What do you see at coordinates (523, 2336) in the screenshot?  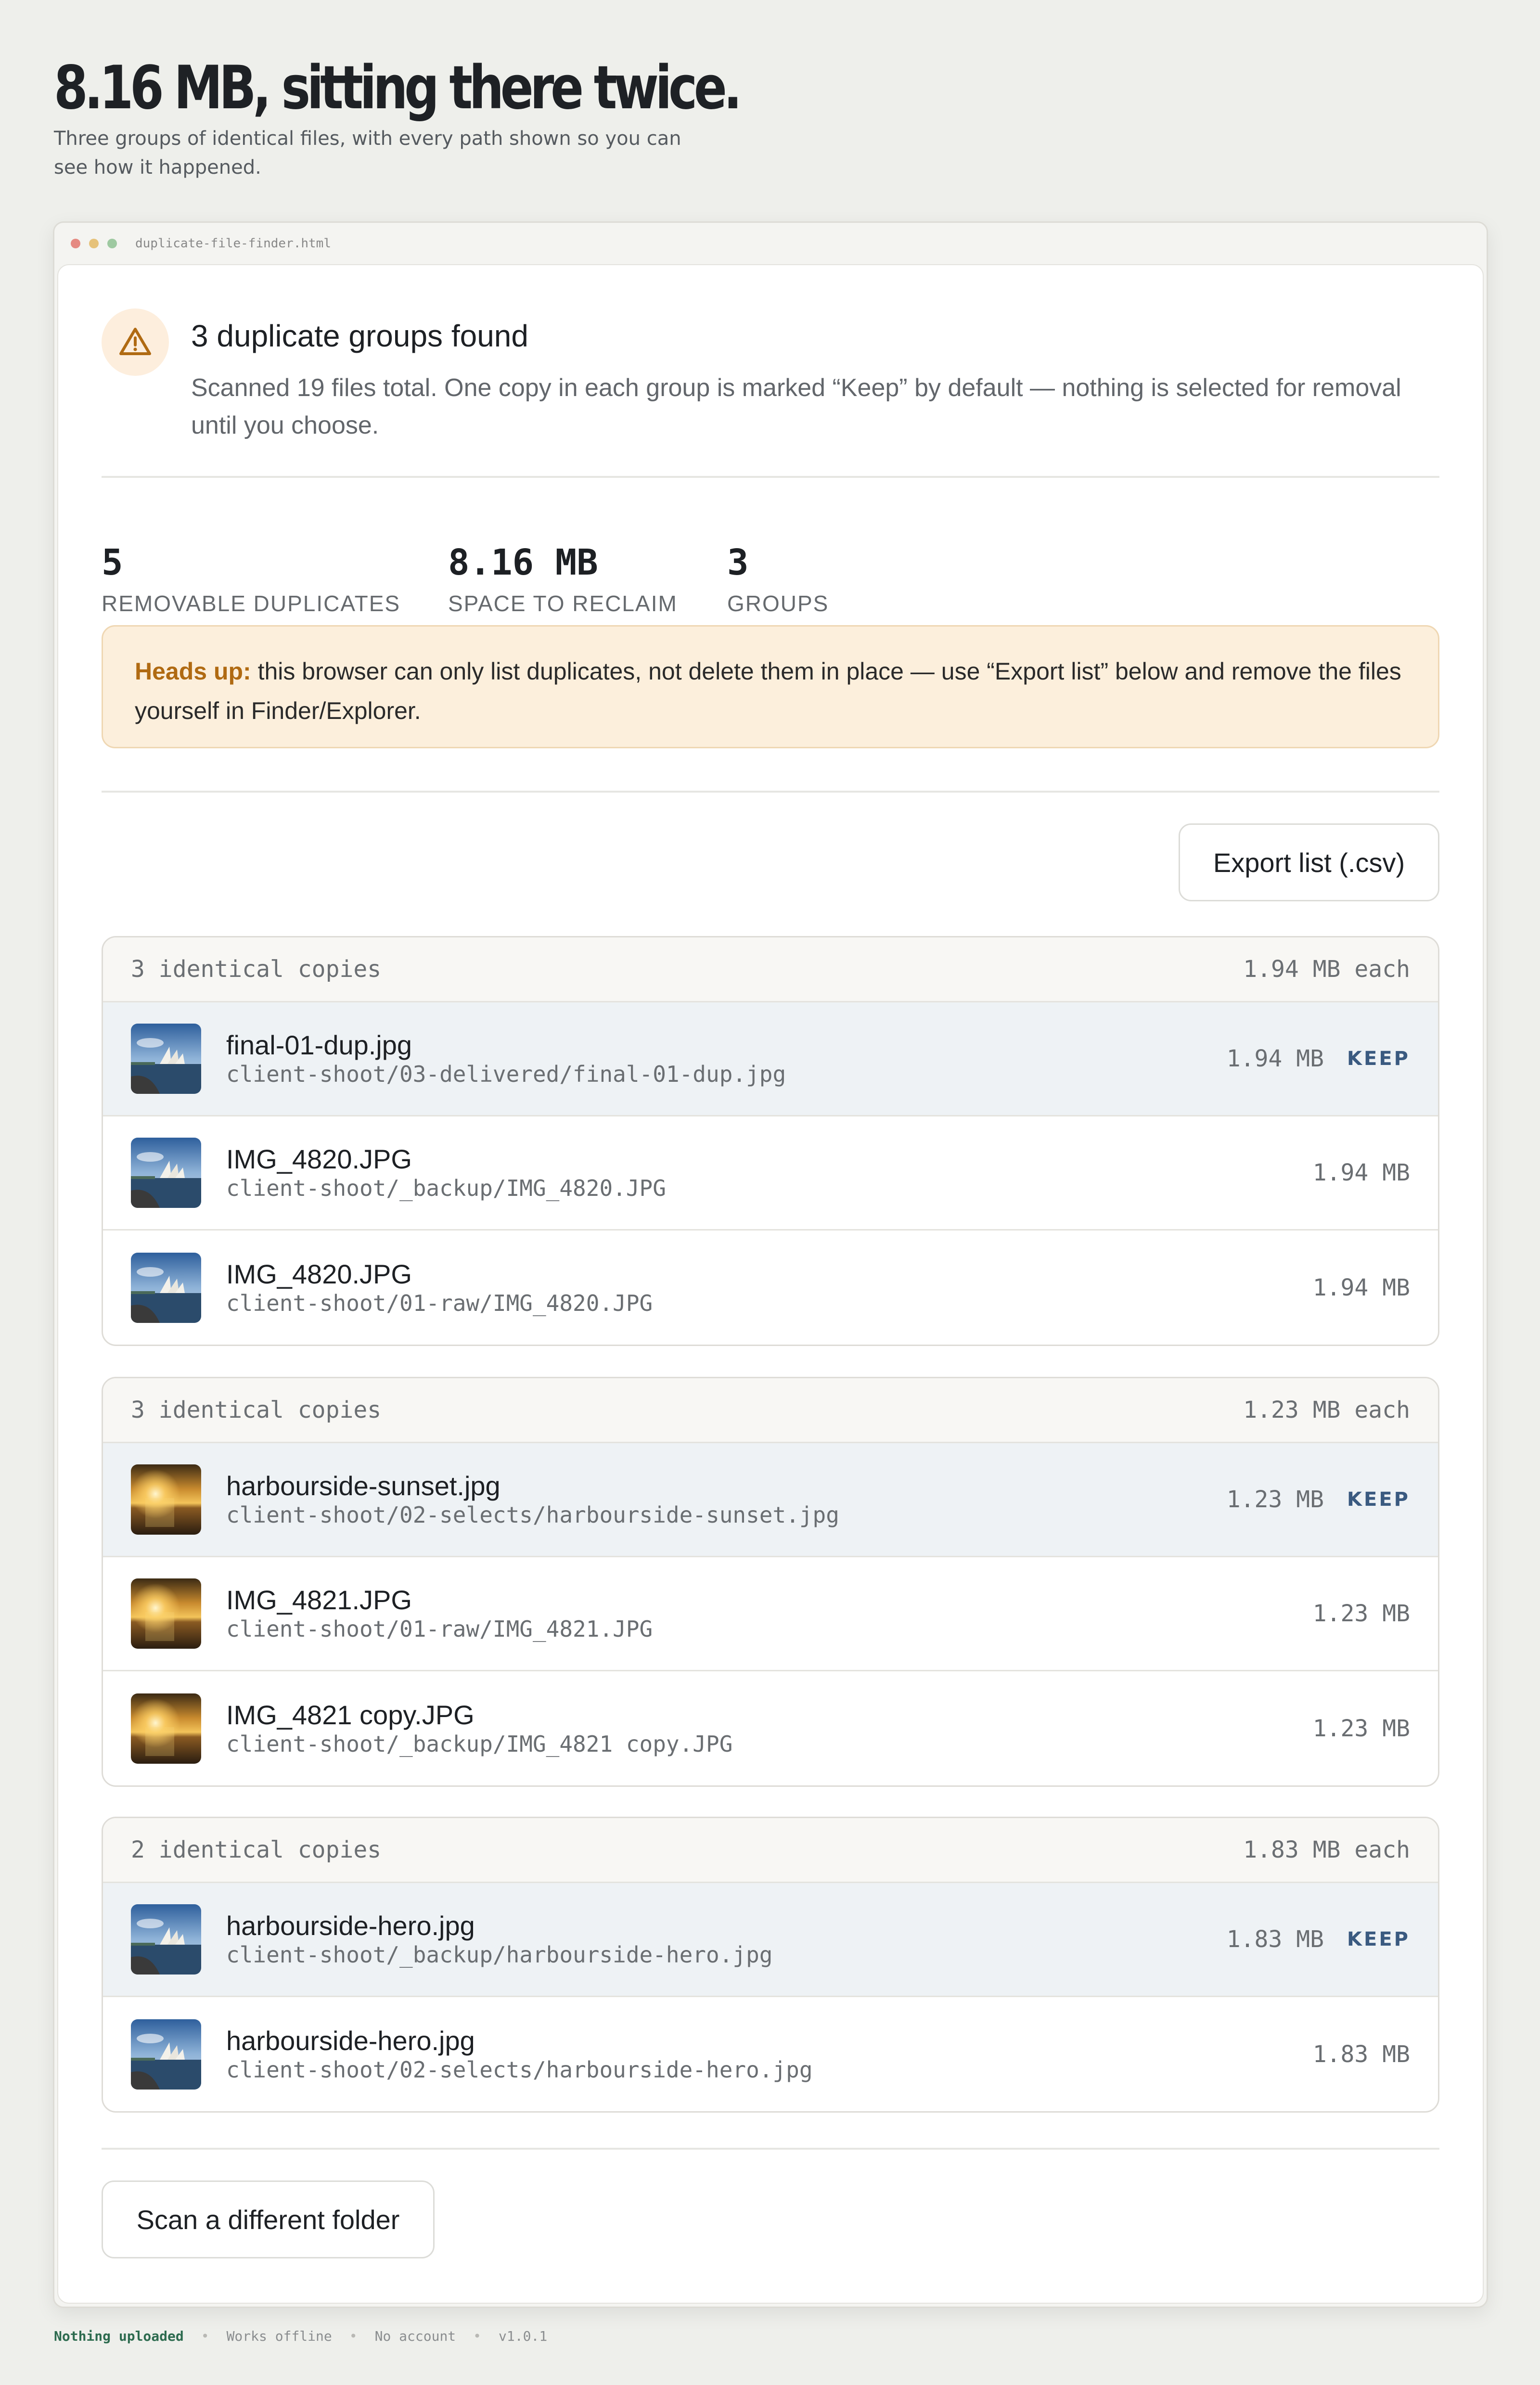 I see `footer-item: v1.0.1` at bounding box center [523, 2336].